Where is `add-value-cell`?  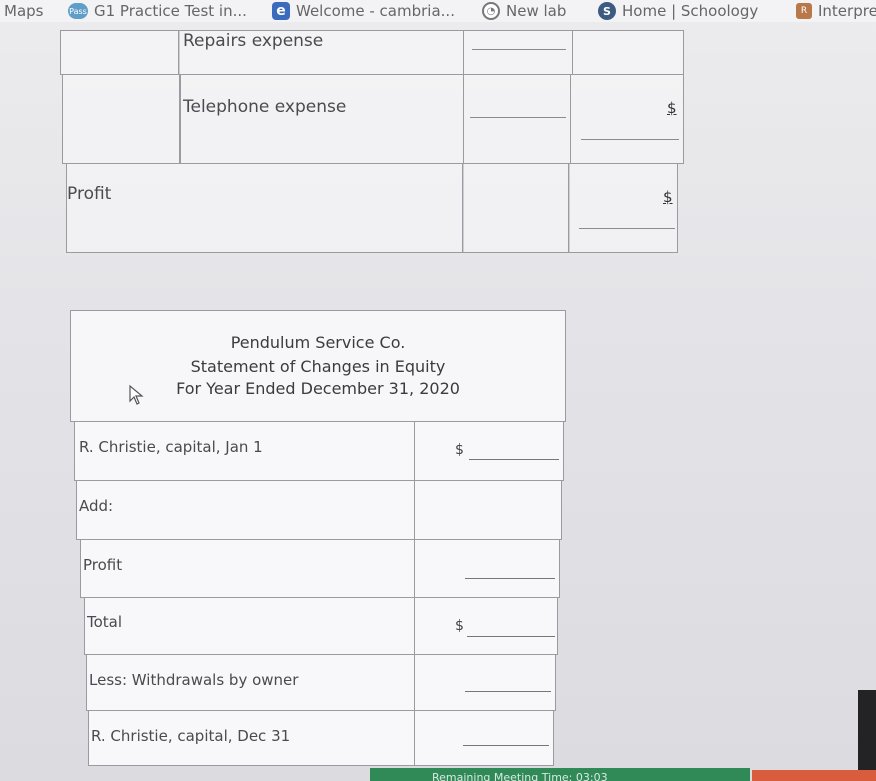
add-value-cell is located at coordinates (488, 510).